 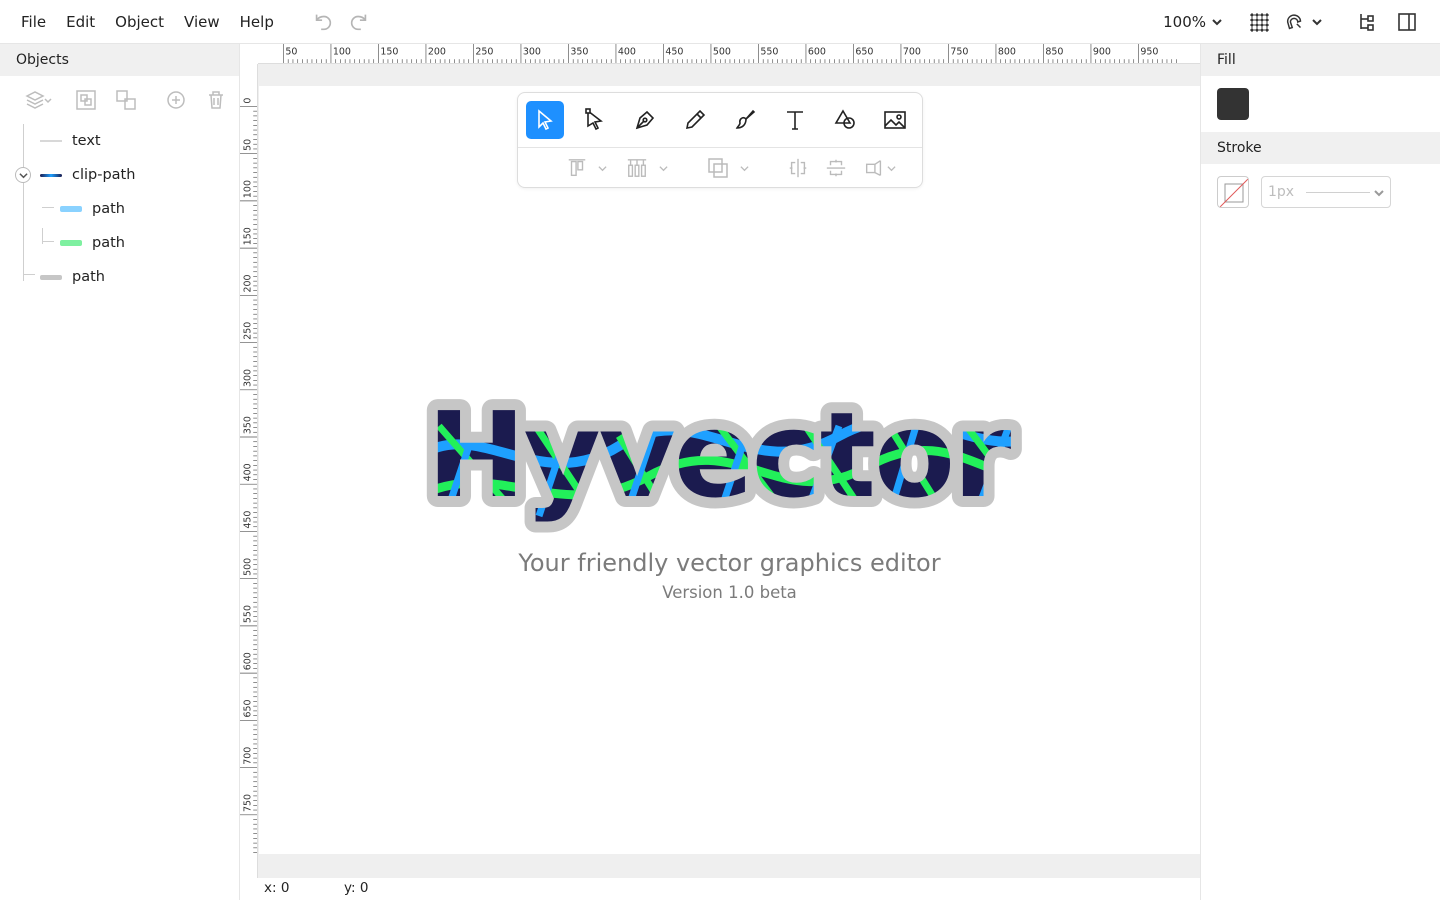 I want to click on ruler-label: 250, so click(x=247, y=331).